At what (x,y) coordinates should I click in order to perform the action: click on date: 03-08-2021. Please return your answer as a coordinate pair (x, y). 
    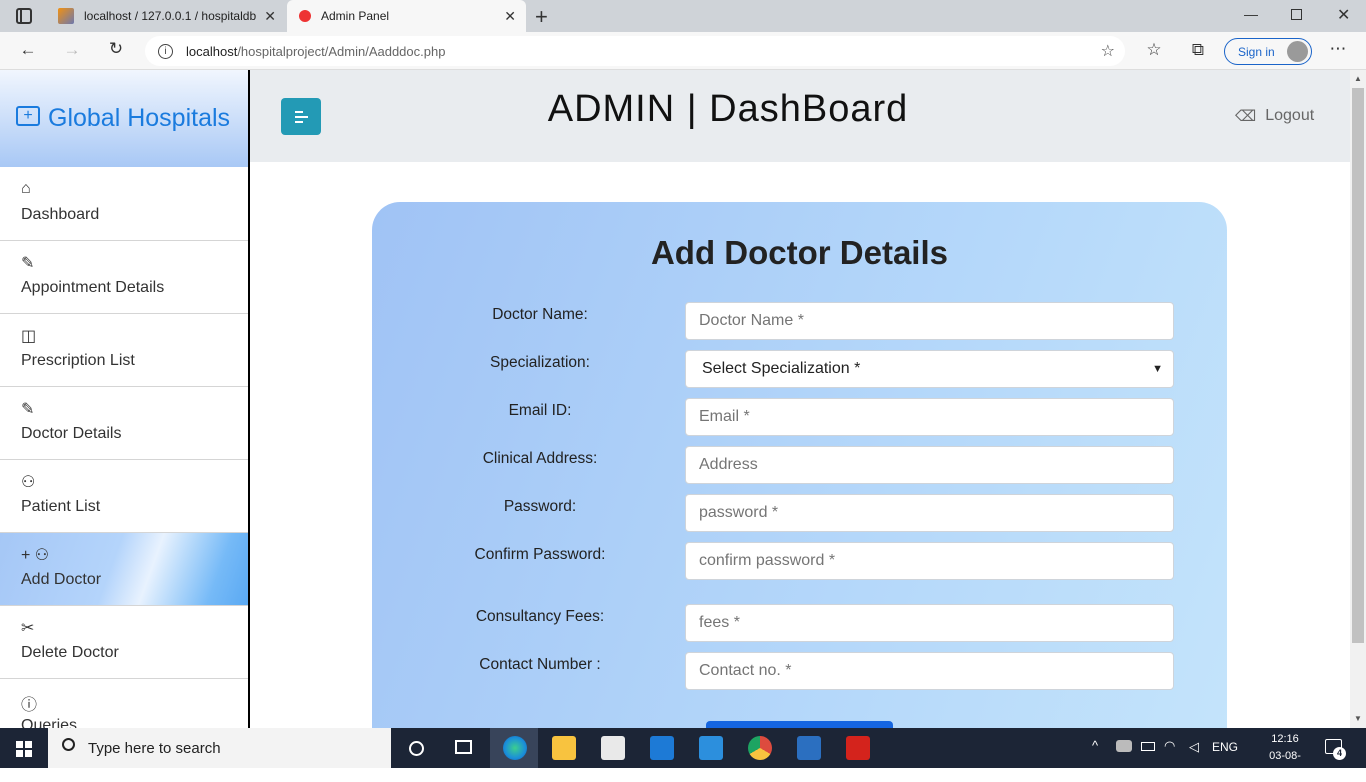
    Looking at the image, I should click on (1285, 764).